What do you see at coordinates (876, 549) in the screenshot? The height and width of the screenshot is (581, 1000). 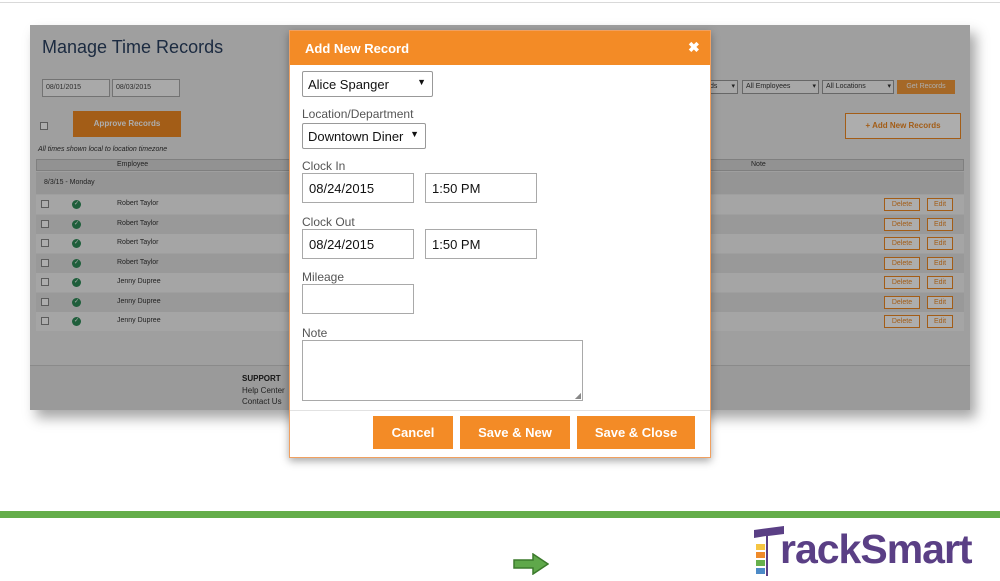 I see `logo-wordmark: rackSmart` at bounding box center [876, 549].